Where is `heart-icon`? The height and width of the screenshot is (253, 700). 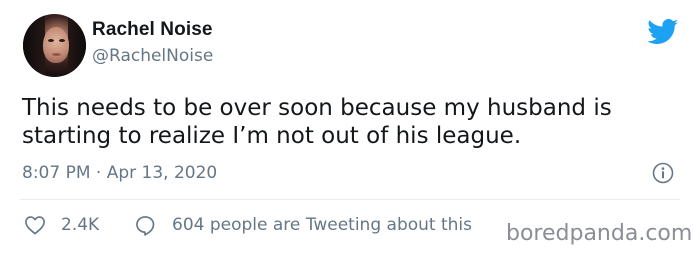
heart-icon is located at coordinates (35, 225).